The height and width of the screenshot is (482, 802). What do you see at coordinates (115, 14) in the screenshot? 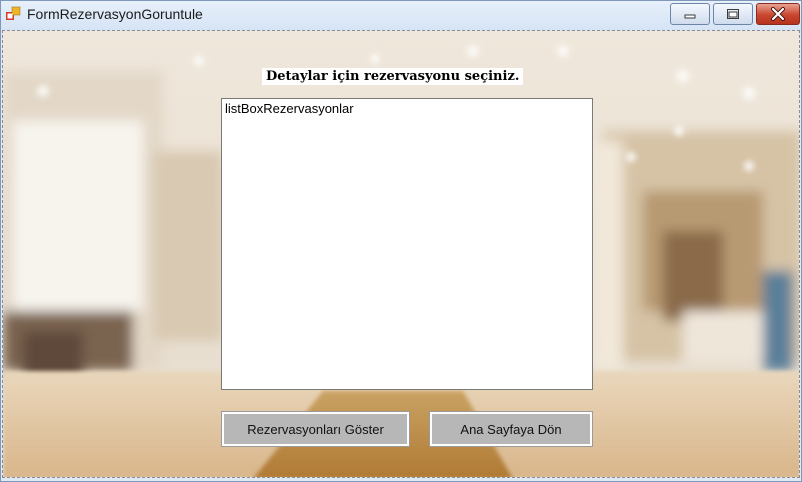
I see `window-title: FormRezervasyonGoruntule` at bounding box center [115, 14].